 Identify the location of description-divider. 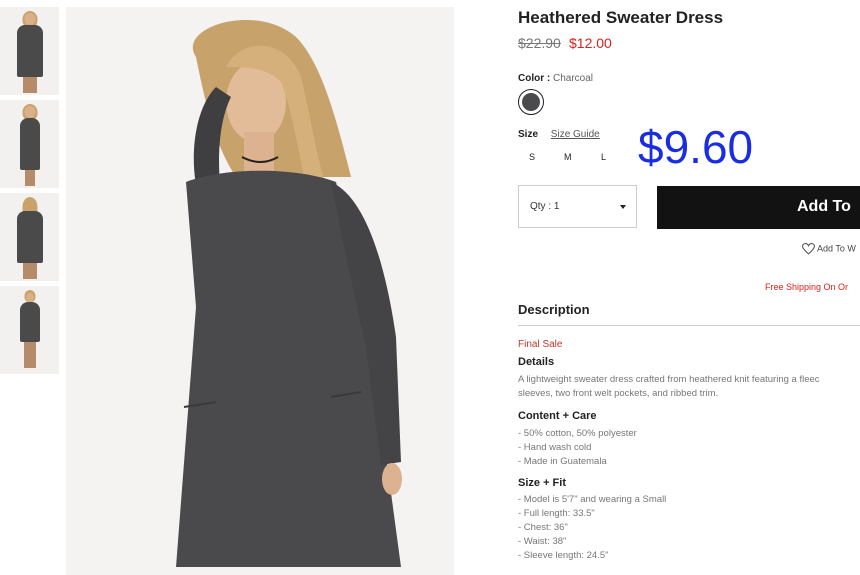
(689, 325).